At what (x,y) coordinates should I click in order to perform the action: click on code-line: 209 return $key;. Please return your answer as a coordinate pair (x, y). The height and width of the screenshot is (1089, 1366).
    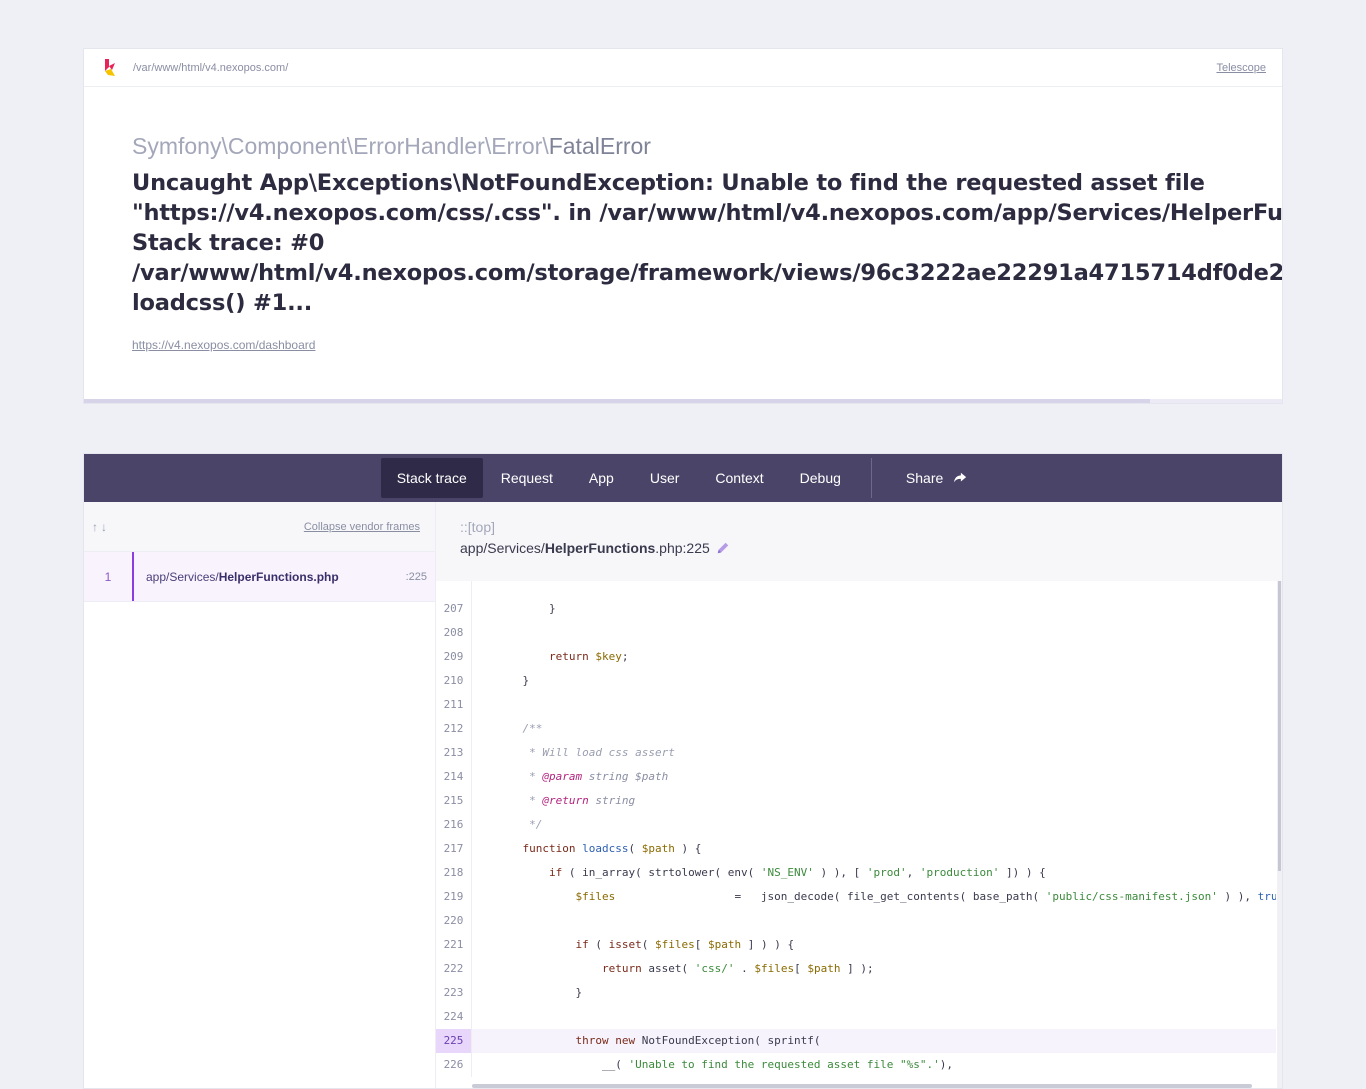
    Looking at the image, I should click on (856, 657).